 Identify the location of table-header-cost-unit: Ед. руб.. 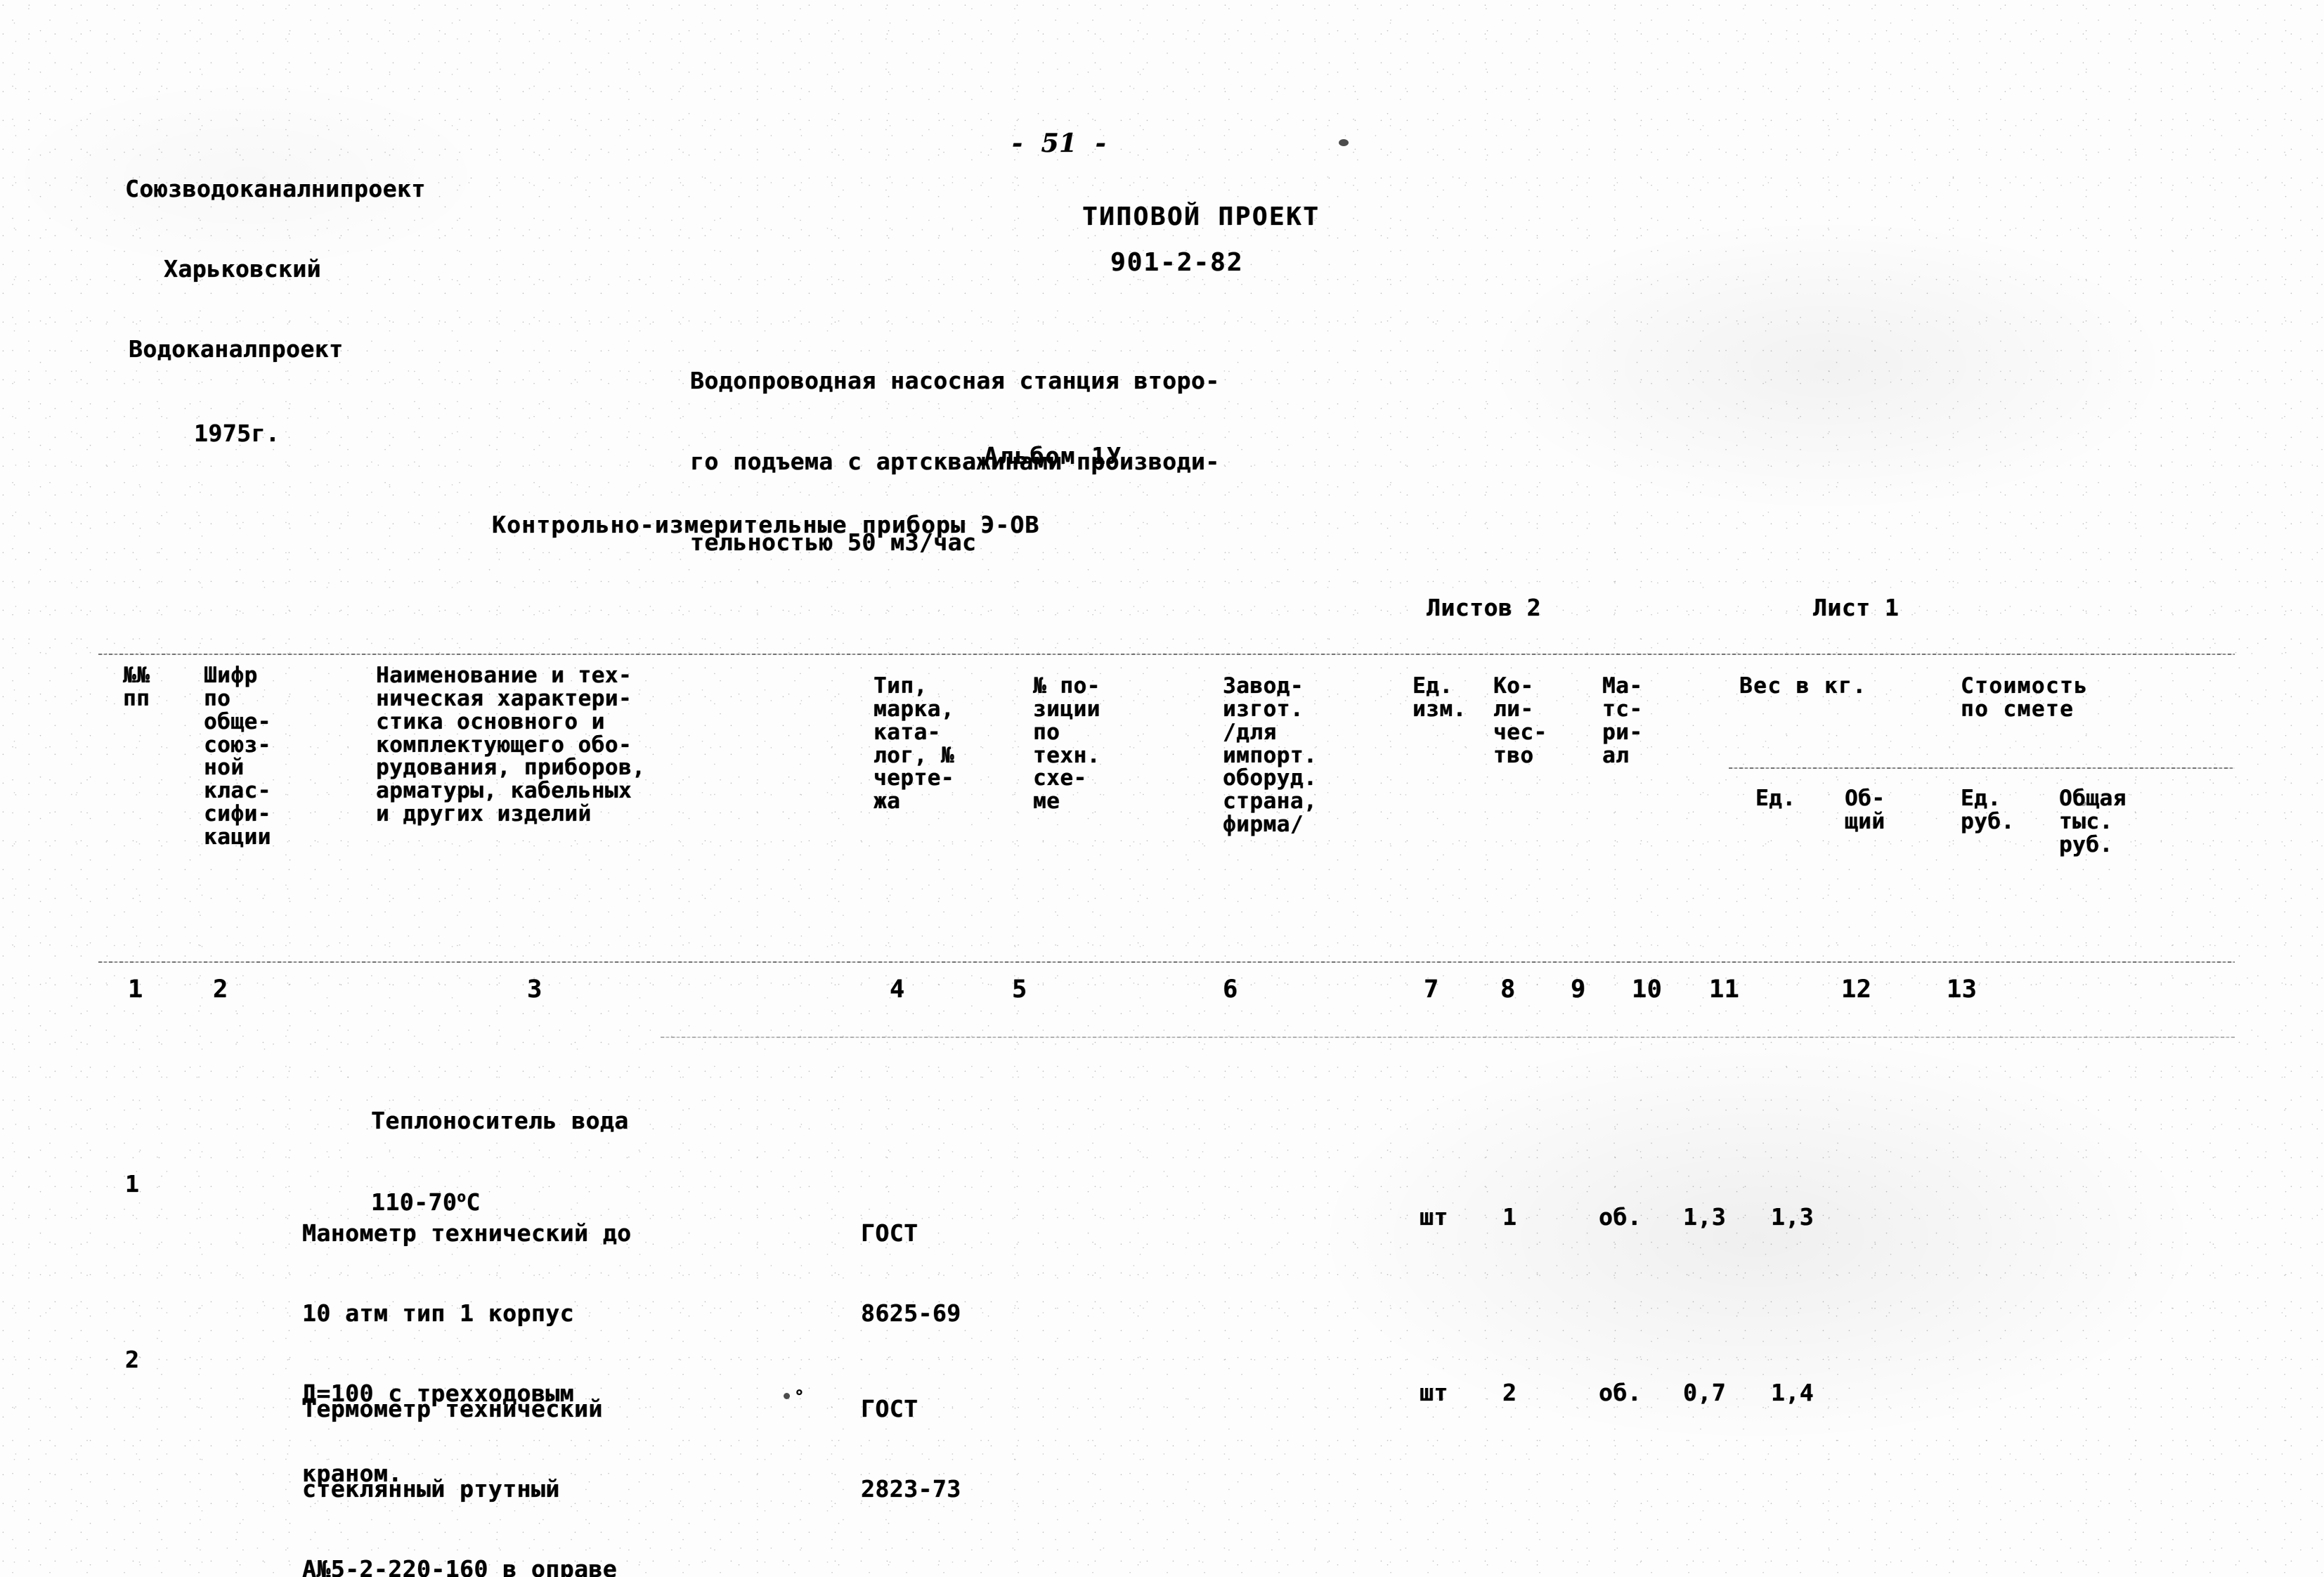
(1988, 810).